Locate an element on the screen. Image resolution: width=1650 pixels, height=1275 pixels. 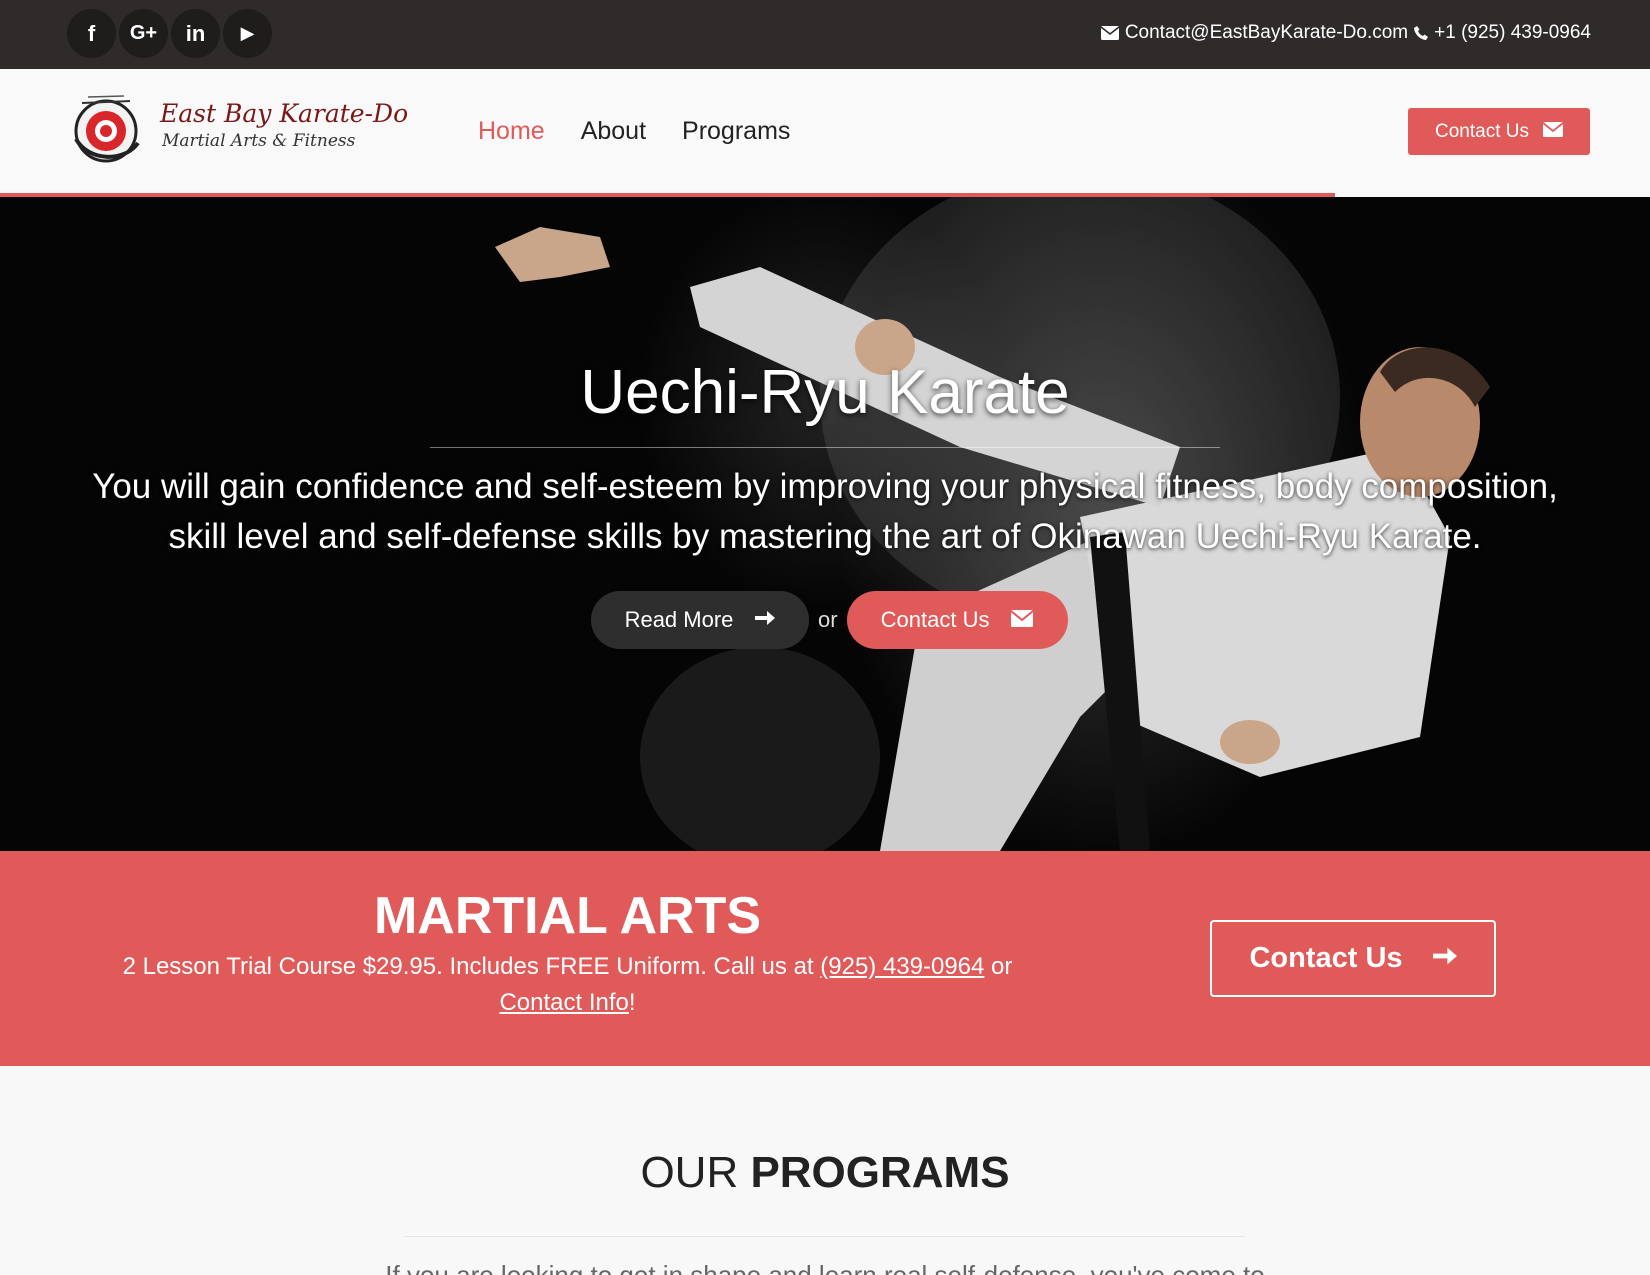
promo-text-after: ! is located at coordinates (632, 1002).